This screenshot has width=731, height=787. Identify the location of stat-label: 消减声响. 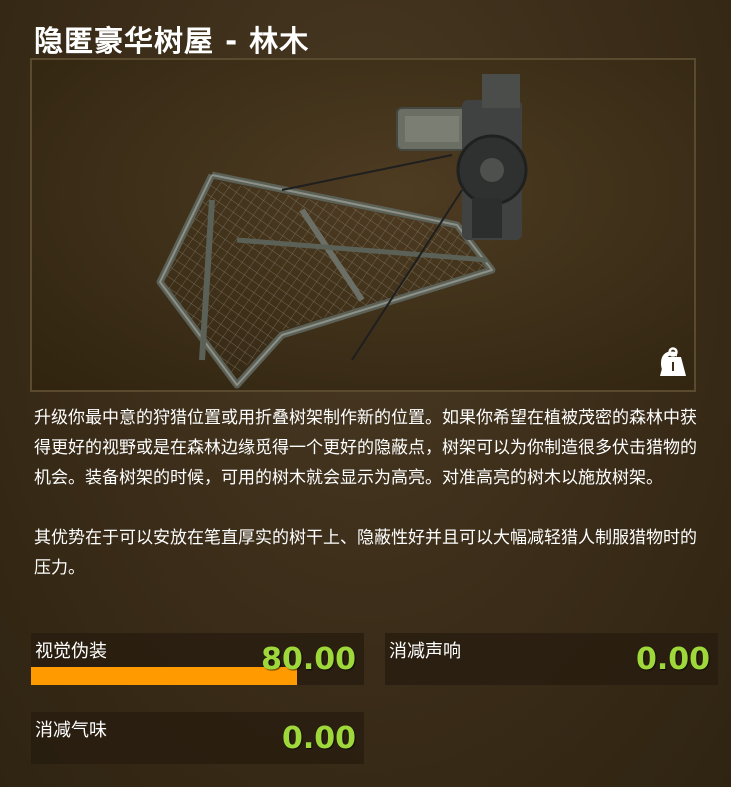
(425, 651).